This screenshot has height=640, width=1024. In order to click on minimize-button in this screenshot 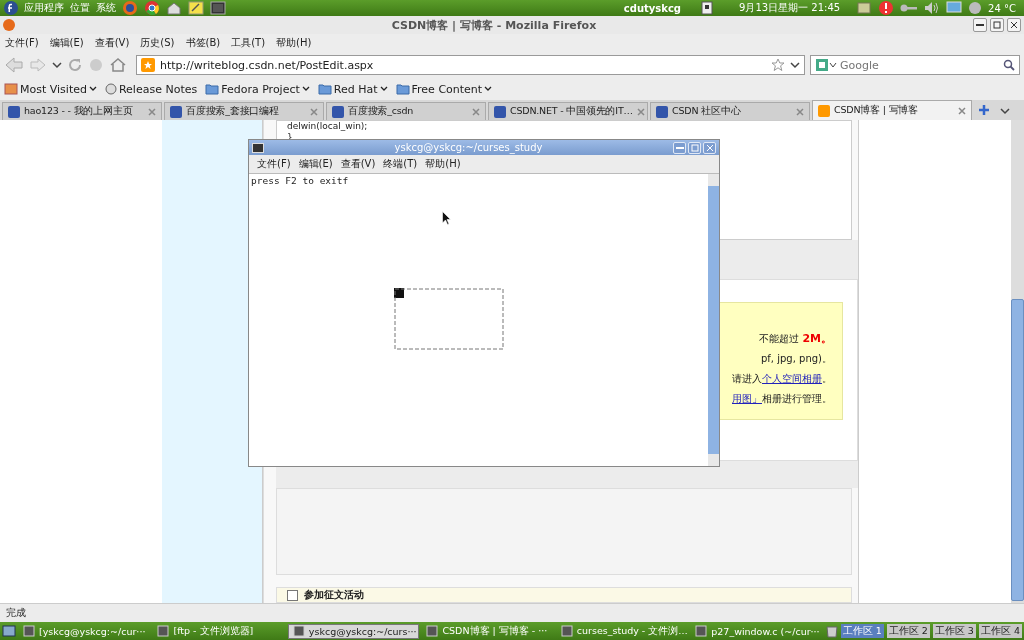, I will do `click(980, 25)`.